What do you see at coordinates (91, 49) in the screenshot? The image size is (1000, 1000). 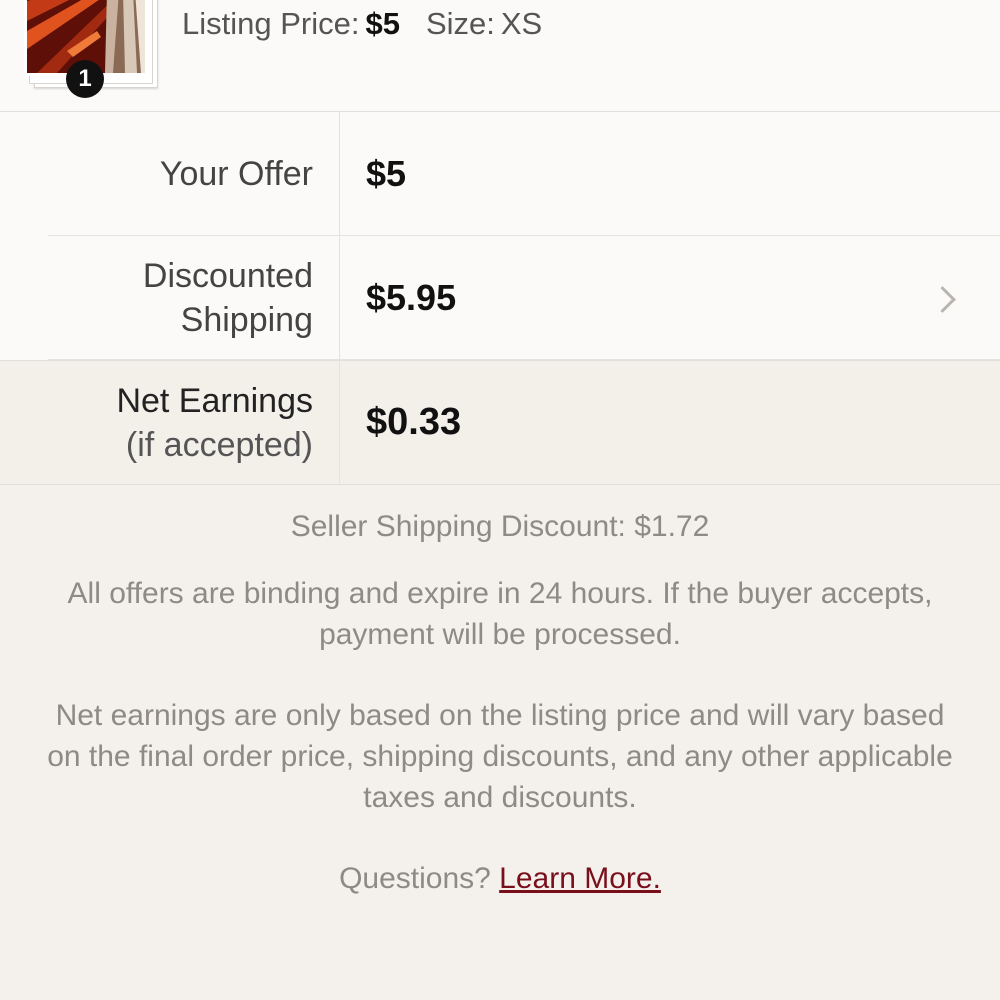 I see `listing-thumbnail-stack: 1` at bounding box center [91, 49].